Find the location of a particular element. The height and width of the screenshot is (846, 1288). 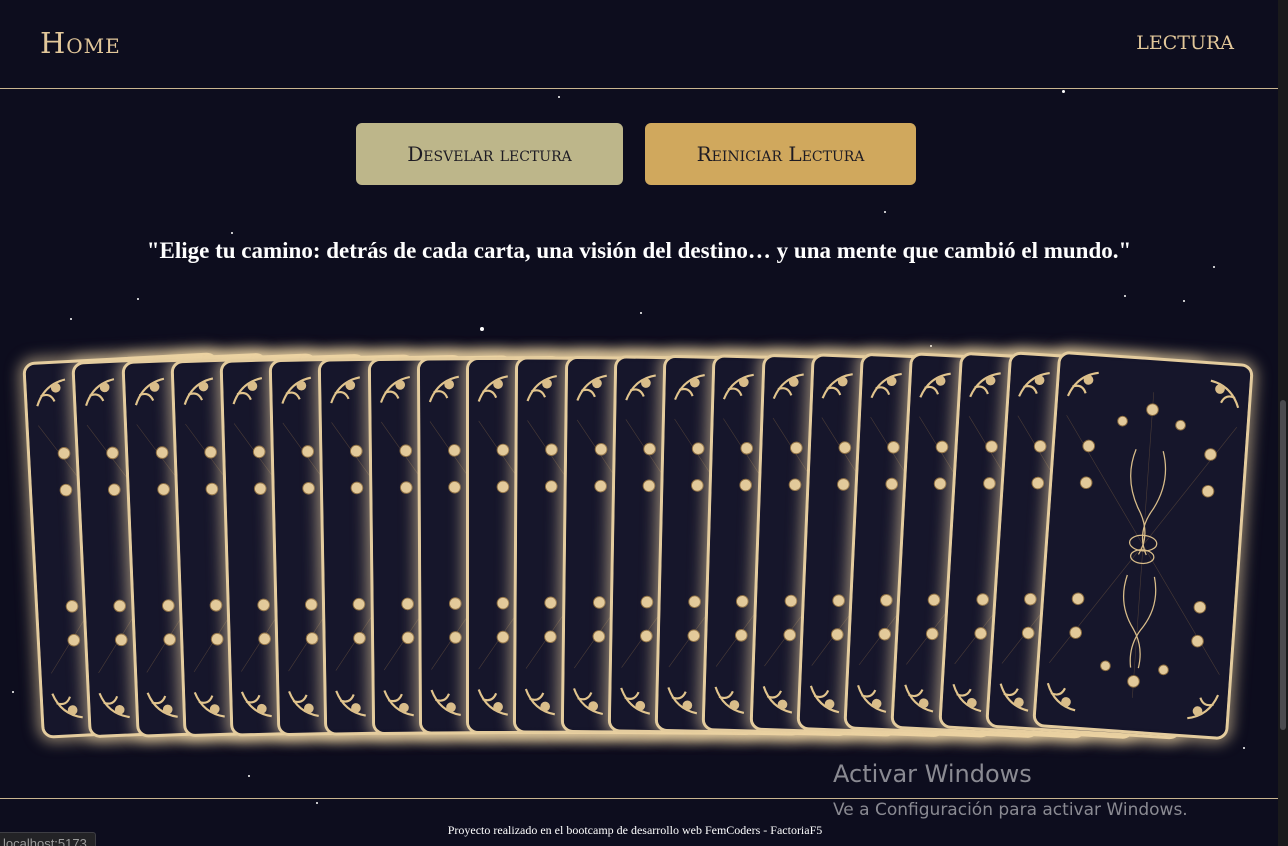

card-back-icon is located at coordinates (1143, 545).